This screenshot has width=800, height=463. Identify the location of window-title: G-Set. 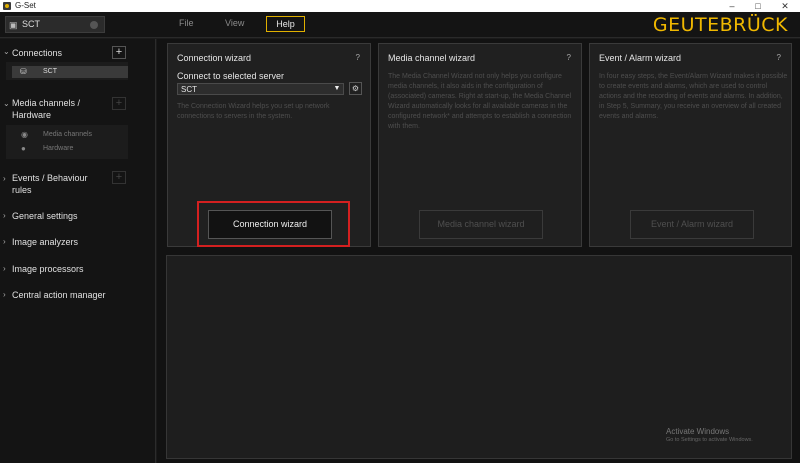
(25, 5).